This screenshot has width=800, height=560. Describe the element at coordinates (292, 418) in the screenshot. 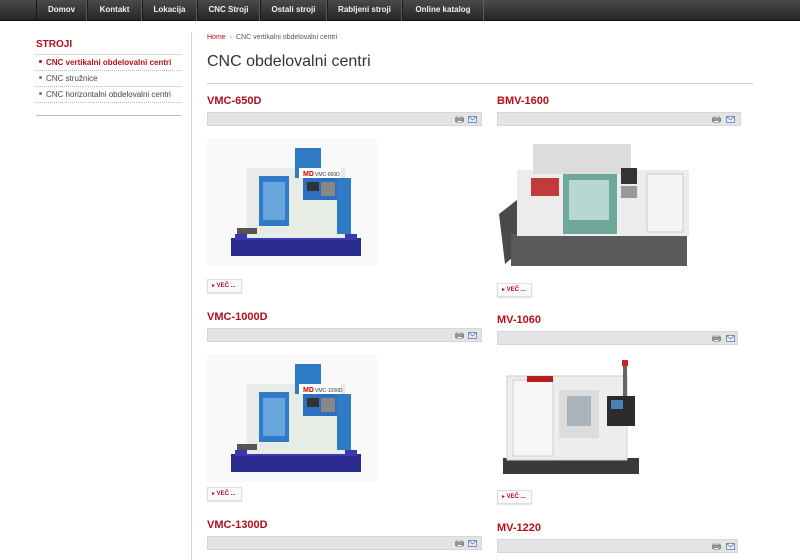

I see `machine-image-vmc-1000d: MD VMC-1000D` at that location.